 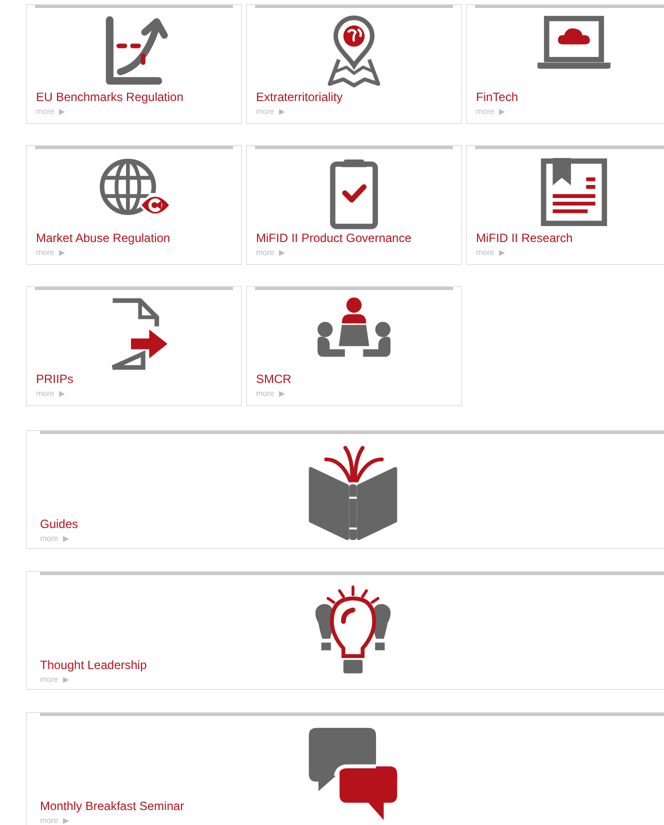 What do you see at coordinates (354, 346) in the screenshot?
I see `topic-card: SMCR more` at bounding box center [354, 346].